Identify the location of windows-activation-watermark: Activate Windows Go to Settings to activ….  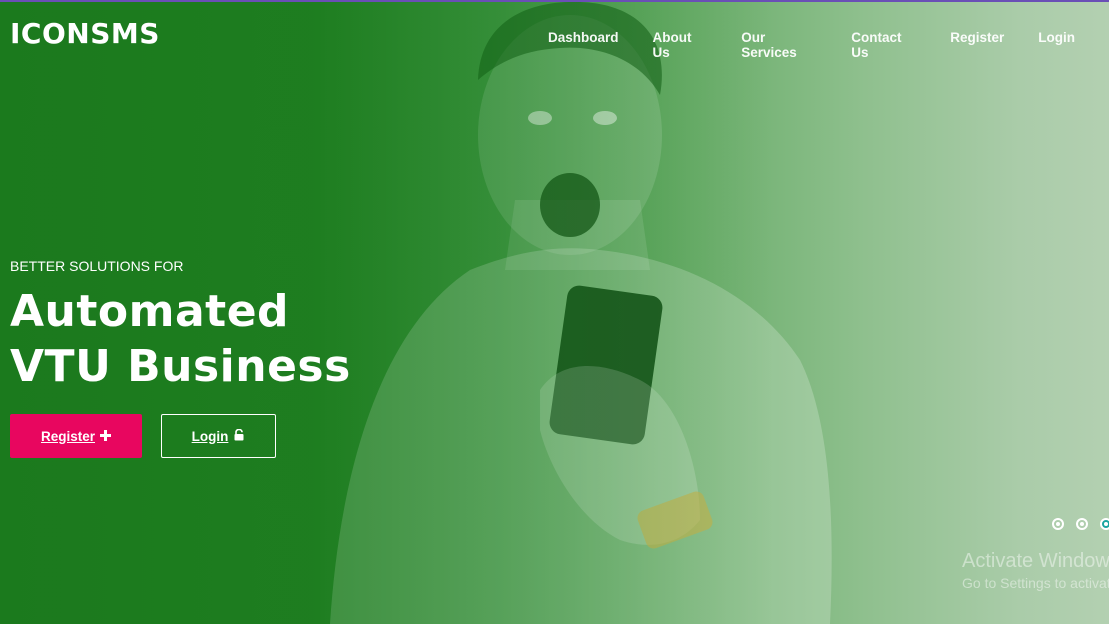
(1035, 570).